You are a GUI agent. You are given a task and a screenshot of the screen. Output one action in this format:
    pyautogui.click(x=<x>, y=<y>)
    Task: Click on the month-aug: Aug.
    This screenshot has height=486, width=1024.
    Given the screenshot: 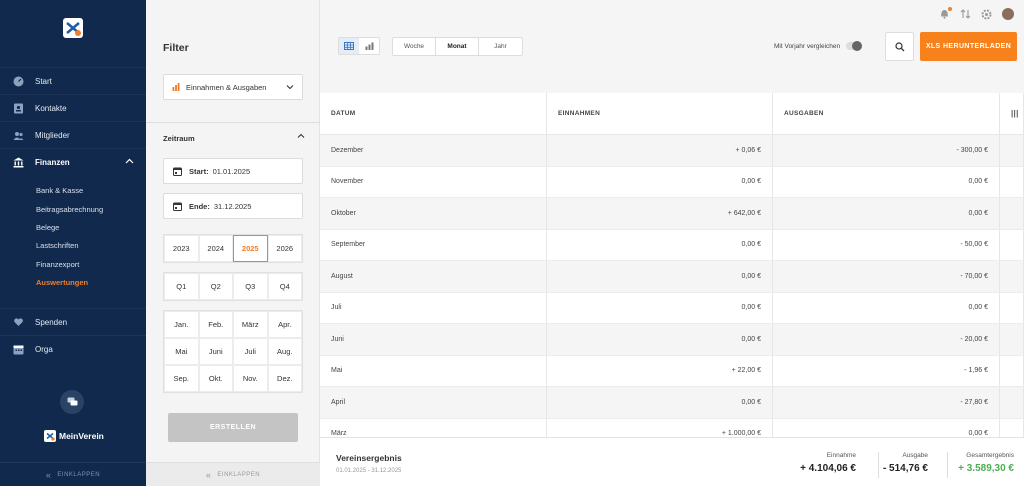 What is the action you would take?
    pyautogui.click(x=284, y=351)
    